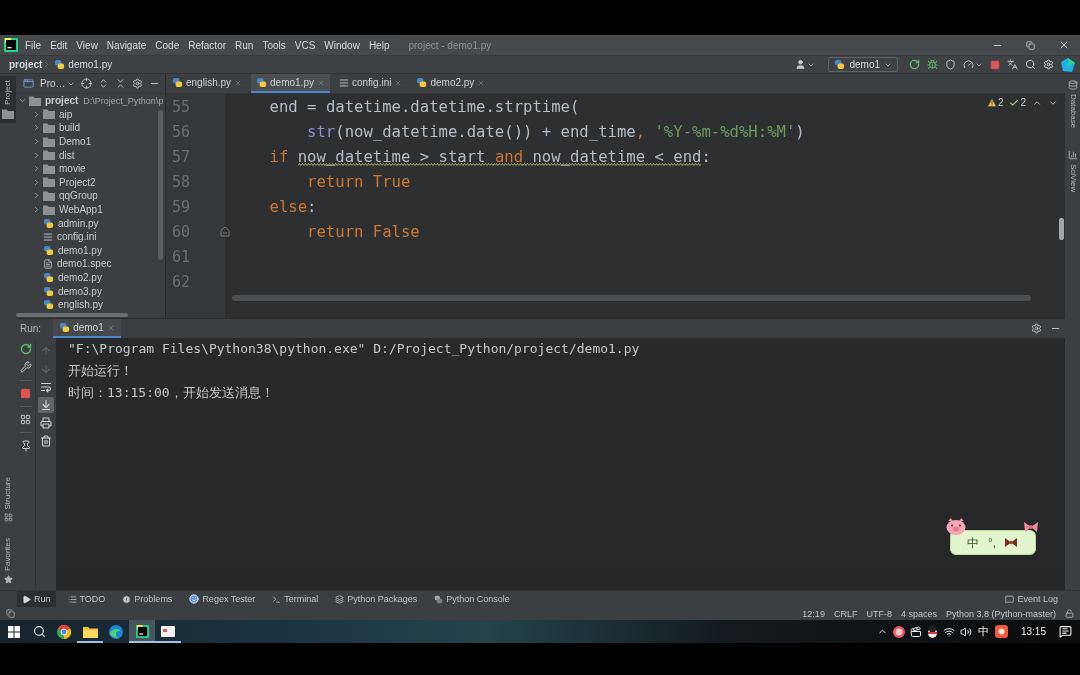  I want to click on layout-icon, so click(25, 419).